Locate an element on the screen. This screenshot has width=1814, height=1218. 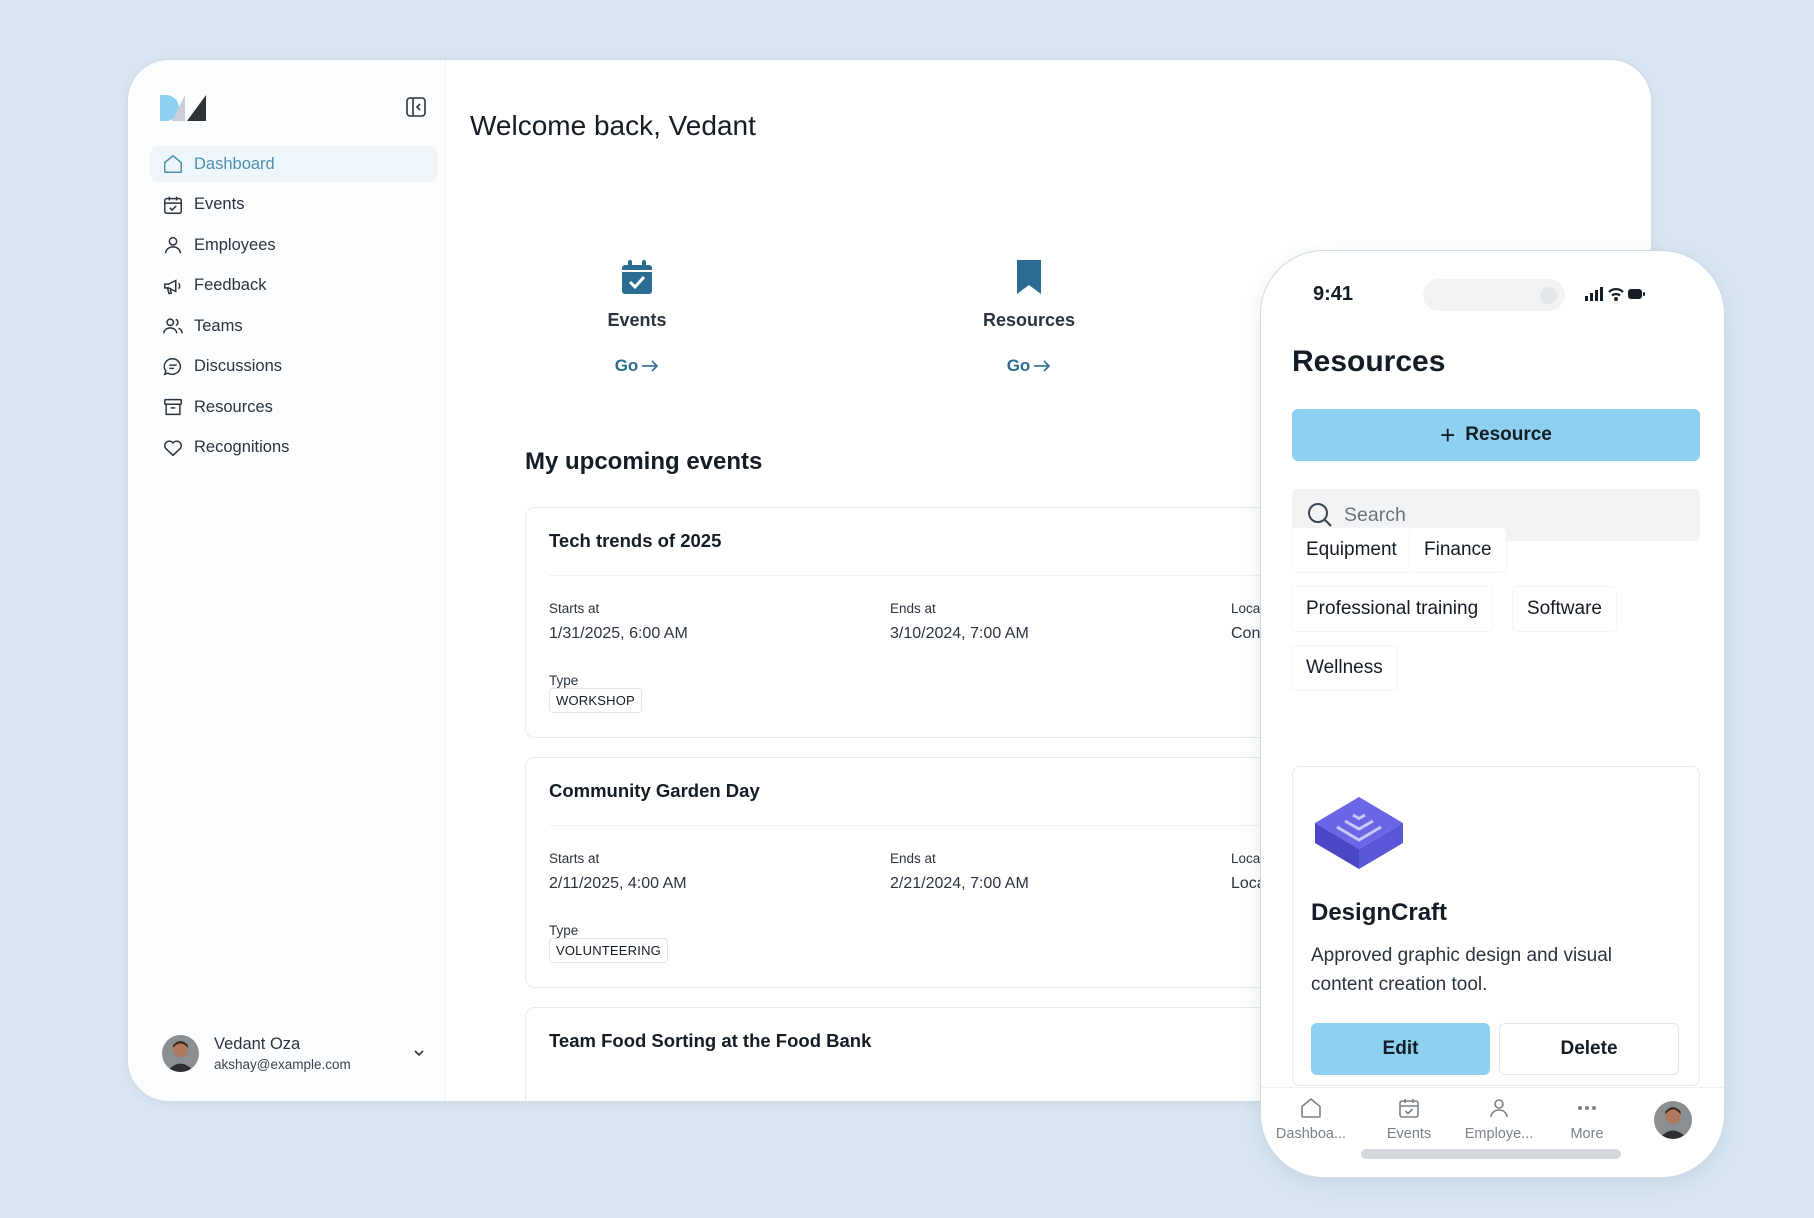
category-chip-equipment: Equipment is located at coordinates (1351, 550).